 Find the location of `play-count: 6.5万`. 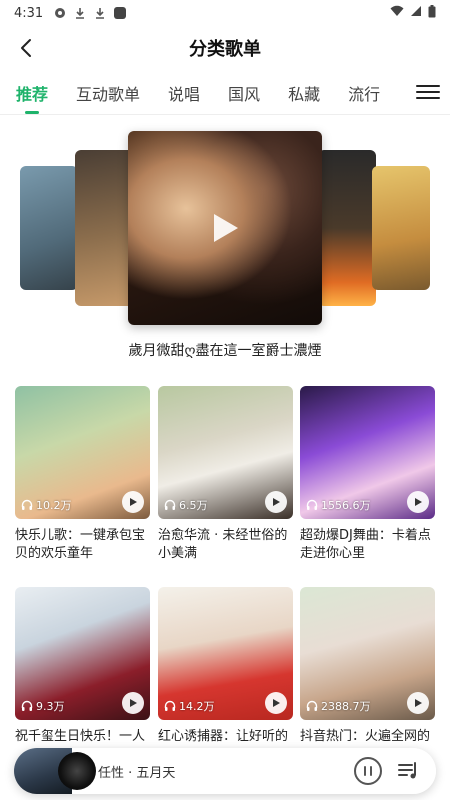

play-count: 6.5万 is located at coordinates (186, 505).